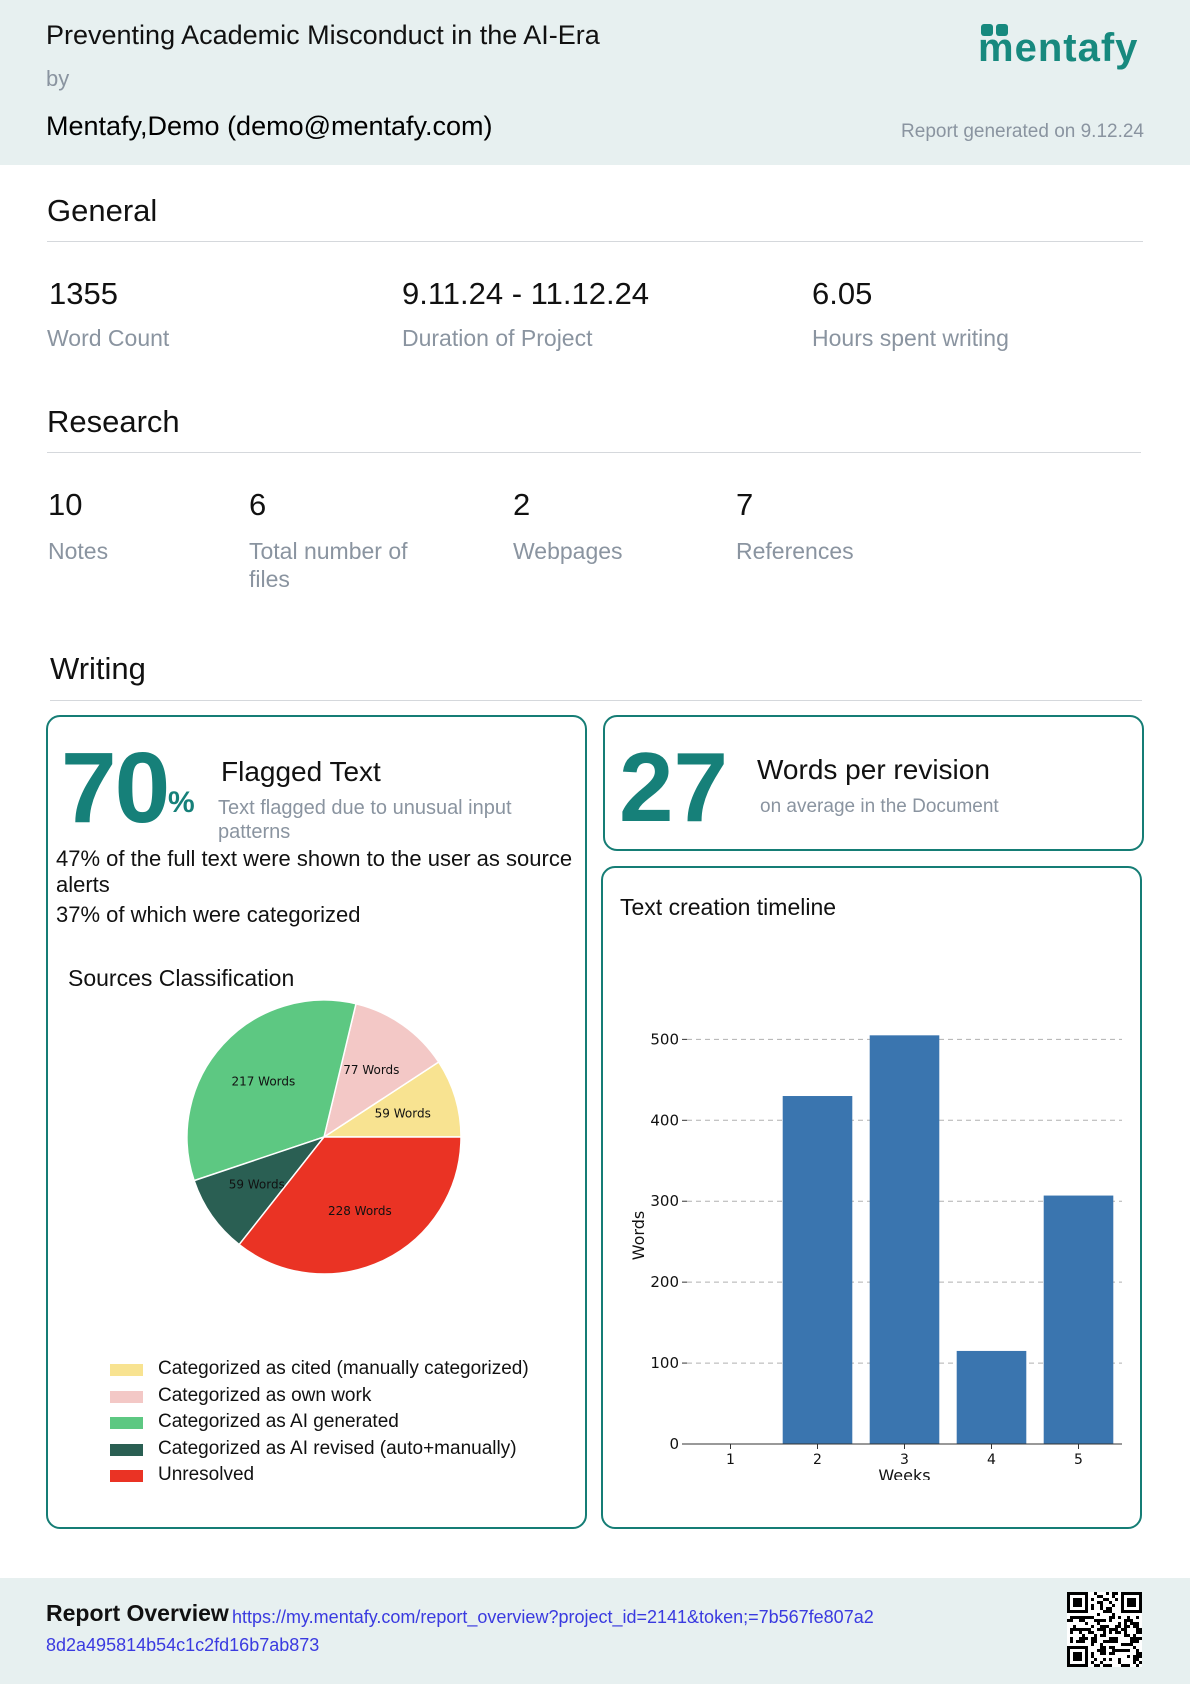  I want to click on section-writing-title: Writing, so click(98, 668).